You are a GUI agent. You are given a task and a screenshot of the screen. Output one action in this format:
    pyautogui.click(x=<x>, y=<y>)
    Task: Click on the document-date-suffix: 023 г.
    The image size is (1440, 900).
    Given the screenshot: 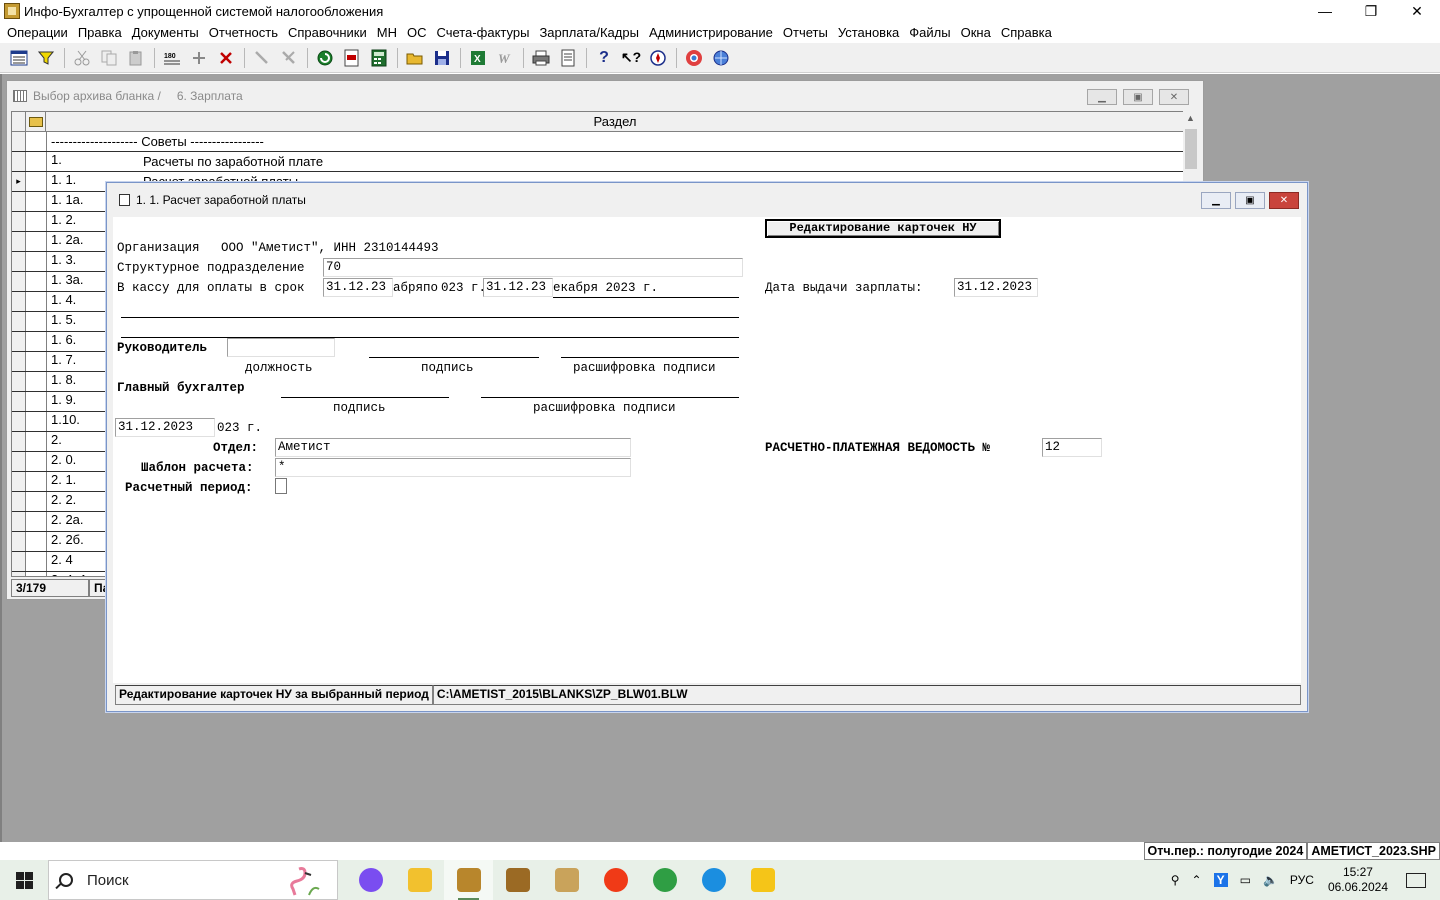 What is the action you would take?
    pyautogui.click(x=240, y=428)
    